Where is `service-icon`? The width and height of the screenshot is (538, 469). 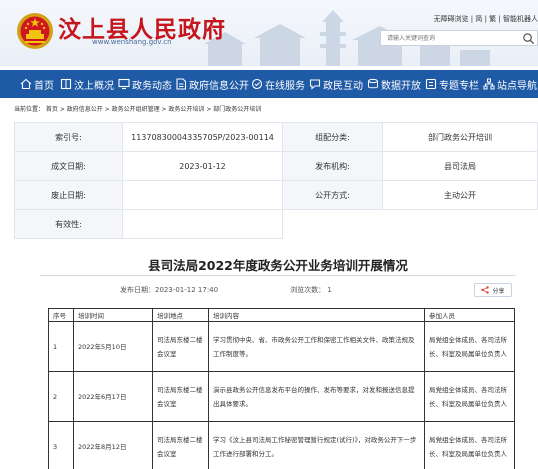
service-icon is located at coordinates (257, 84).